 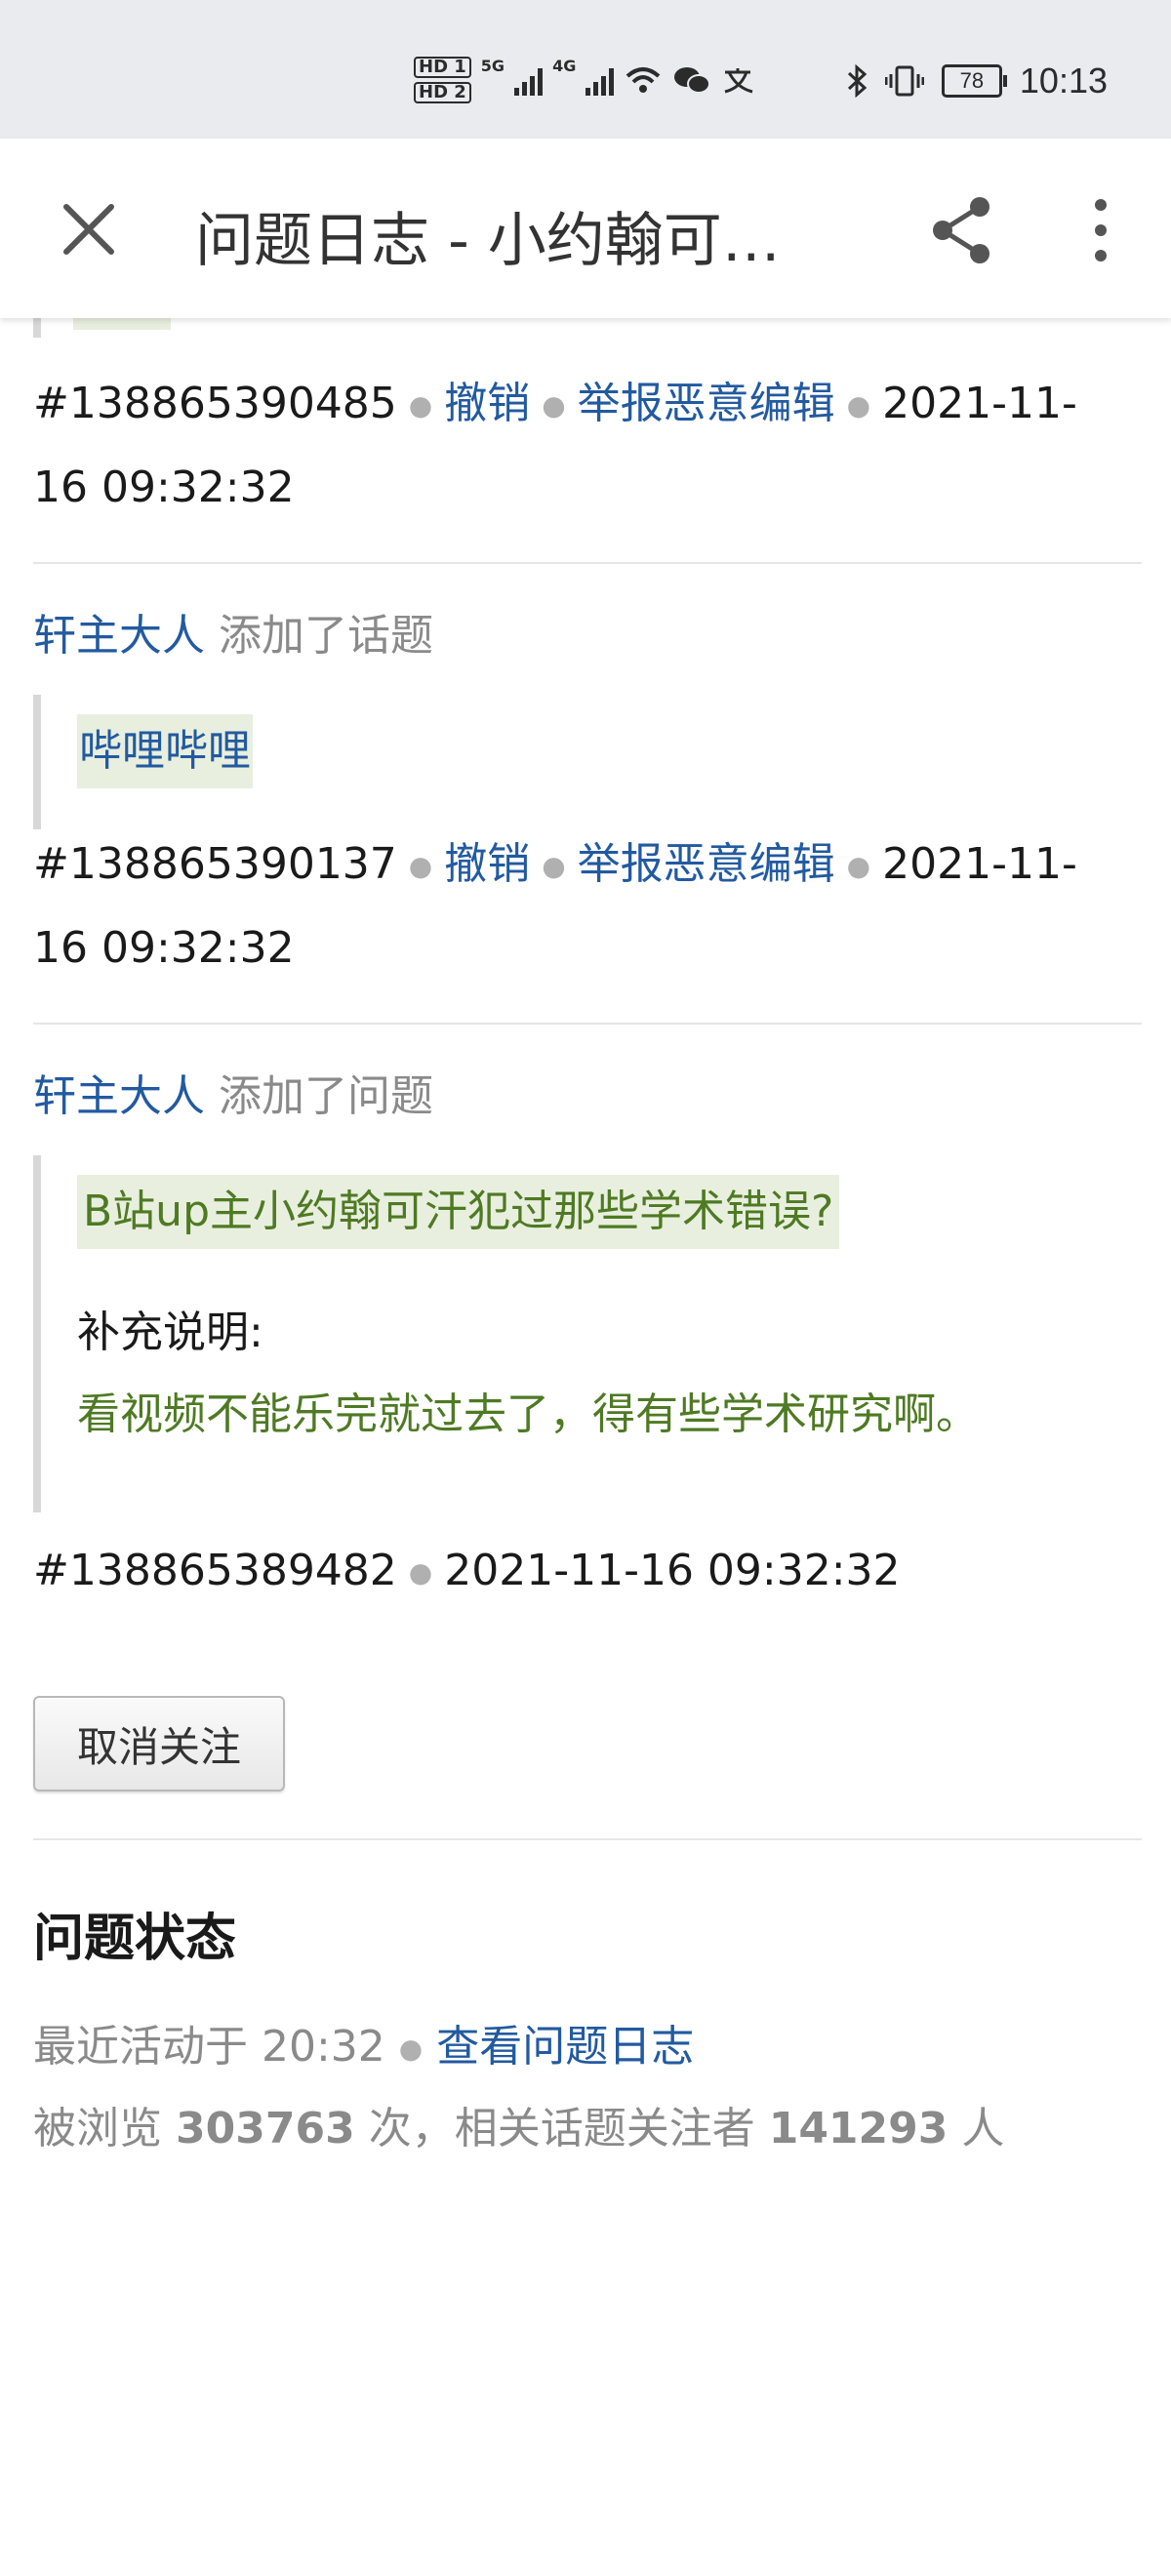 I want to click on status-bar: HD 1 HD 2 5G 4G 78 10:13, so click(x=585, y=69).